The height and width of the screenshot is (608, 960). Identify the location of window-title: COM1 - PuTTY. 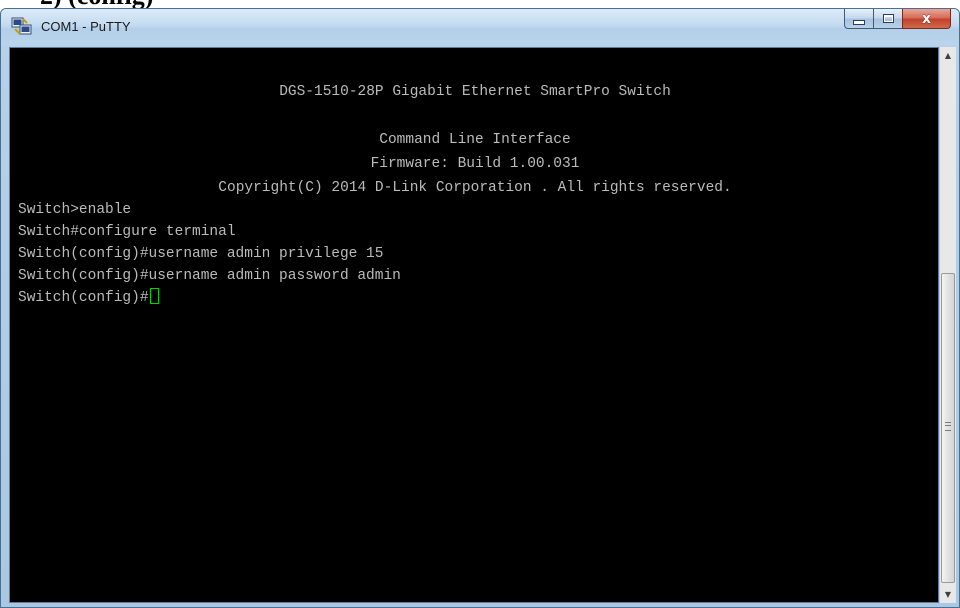
(86, 26).